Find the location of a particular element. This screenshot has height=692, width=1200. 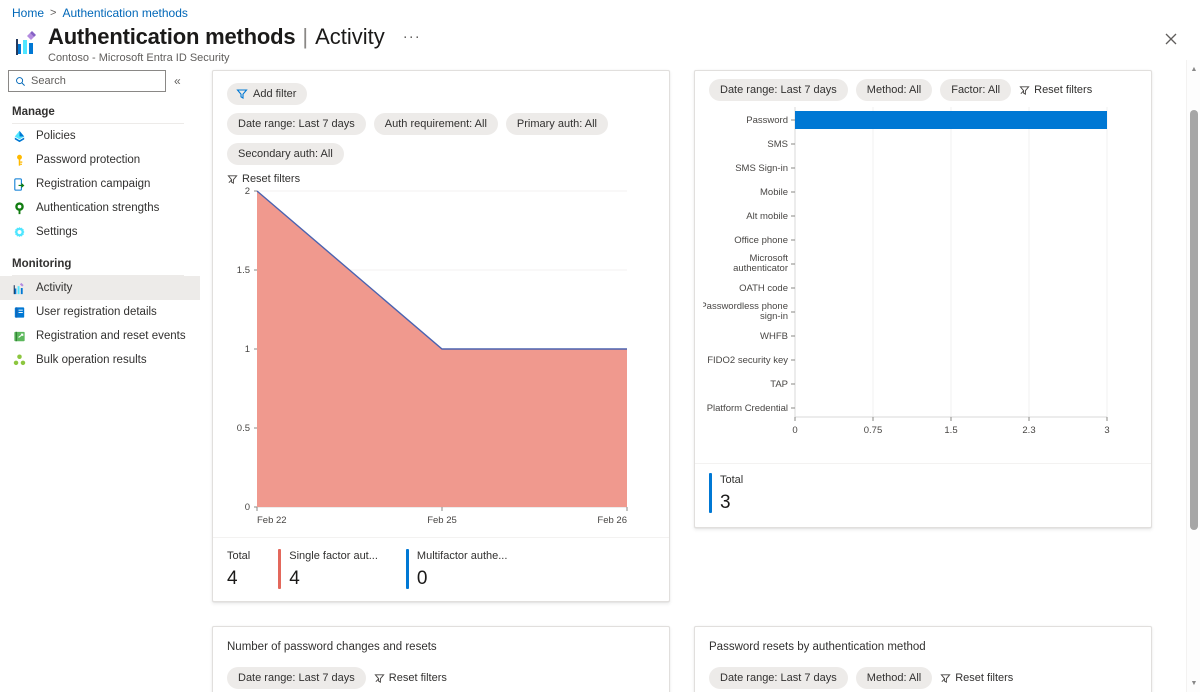

collapse-sidebar-button: « is located at coordinates (177, 81).